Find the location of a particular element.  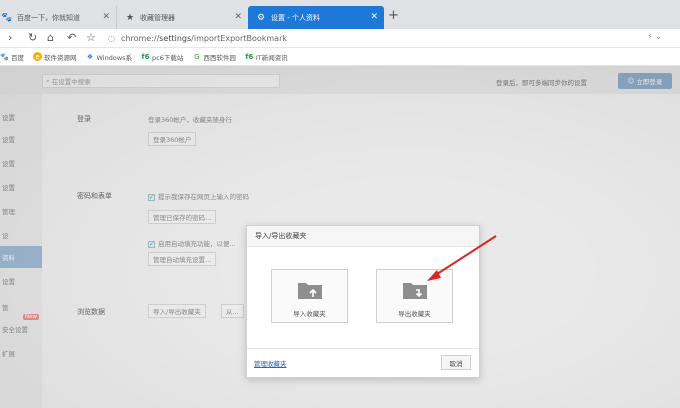

undo-icon: ↶ is located at coordinates (71, 38).